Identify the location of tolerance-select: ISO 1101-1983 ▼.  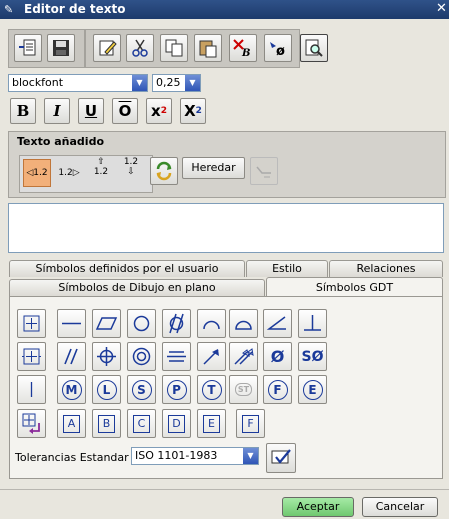
(195, 456).